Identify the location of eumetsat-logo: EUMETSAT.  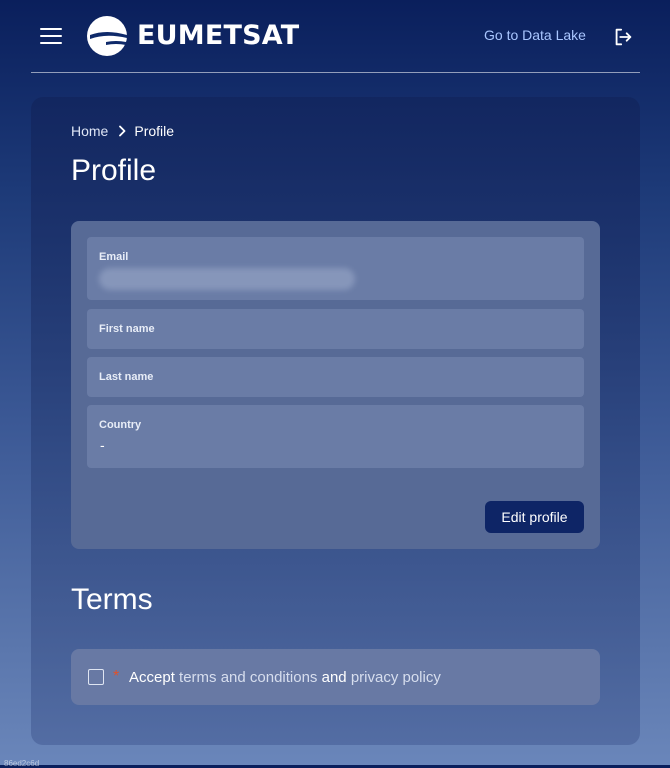
(192, 36).